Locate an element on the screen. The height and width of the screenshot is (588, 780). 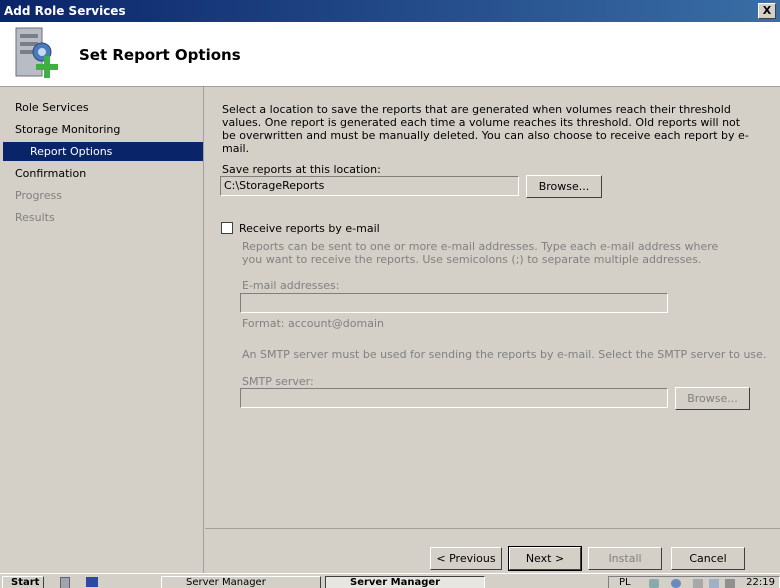
sidebar-item-confirmation: Confirmation is located at coordinates (103, 173).